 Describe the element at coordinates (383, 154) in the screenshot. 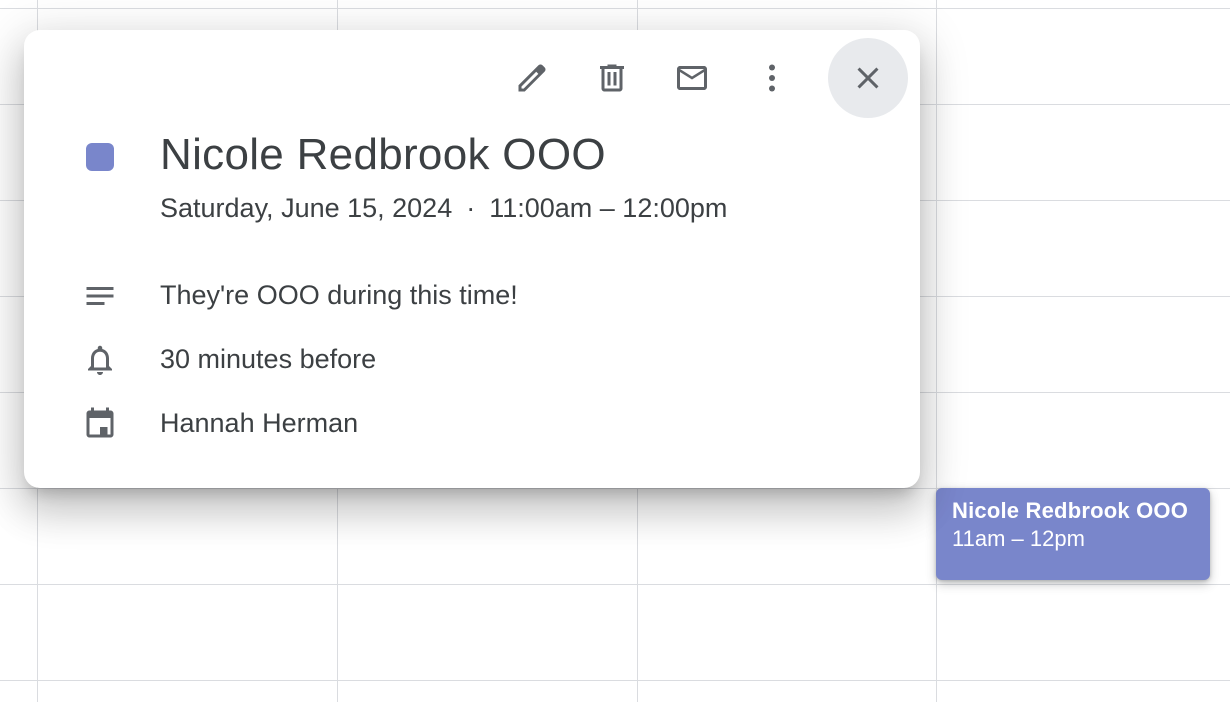

I see `event-title: Nicole Redbrook OOO` at that location.